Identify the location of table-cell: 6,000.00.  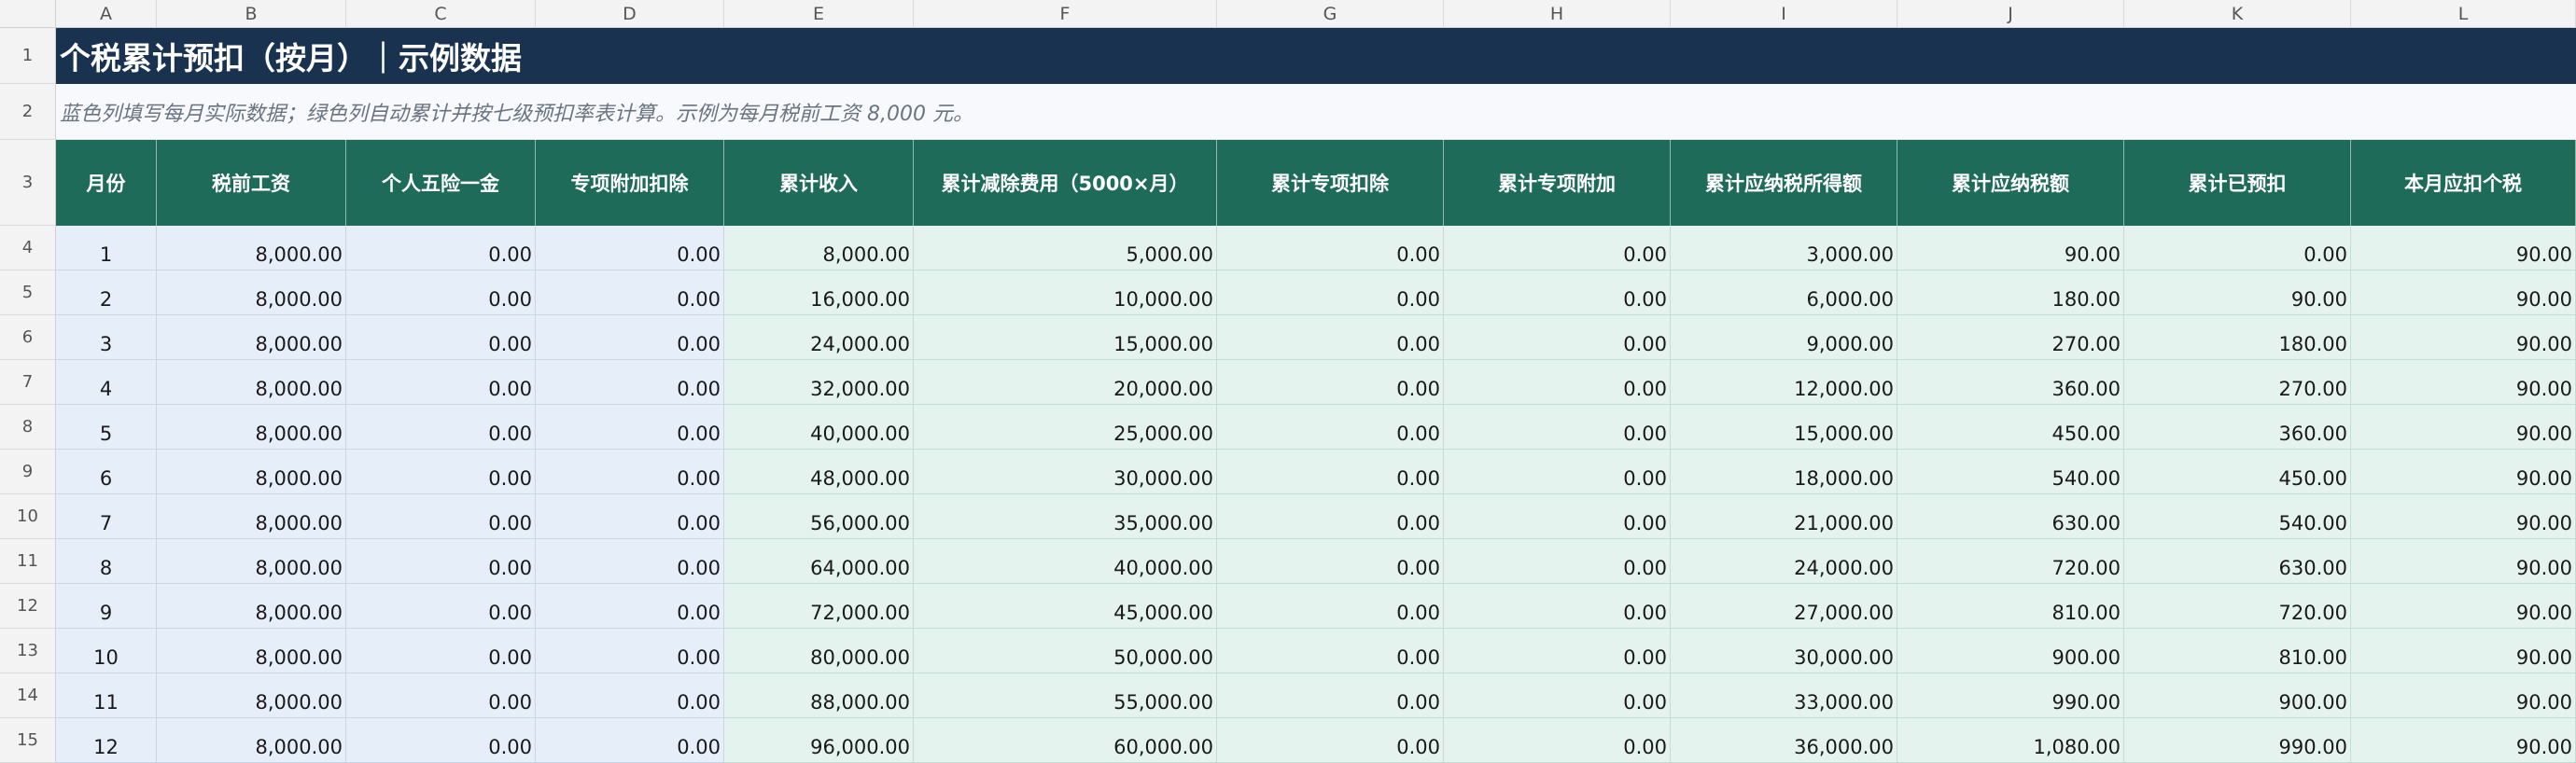
(1784, 293).